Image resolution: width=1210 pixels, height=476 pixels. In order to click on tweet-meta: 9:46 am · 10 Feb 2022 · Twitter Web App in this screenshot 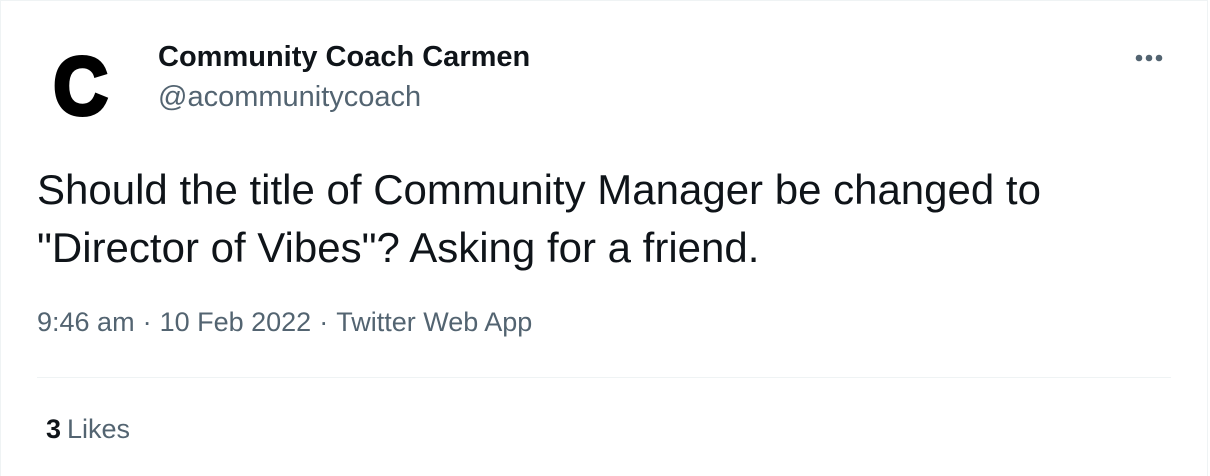, I will do `click(284, 322)`.